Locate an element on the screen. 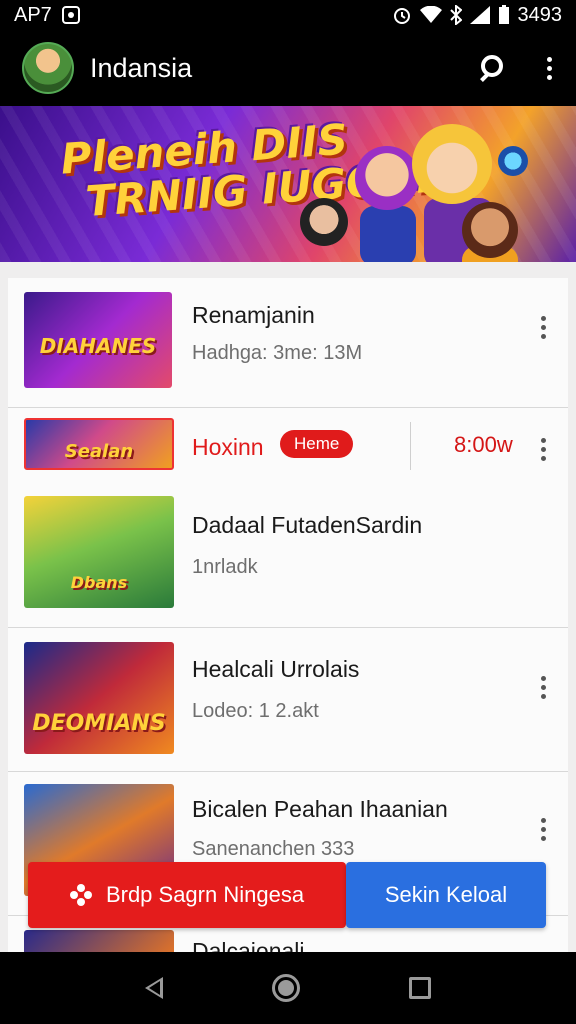  list-item: DIAHANES Renamjanin Hadhga: 3me: 13M is located at coordinates (288, 343).